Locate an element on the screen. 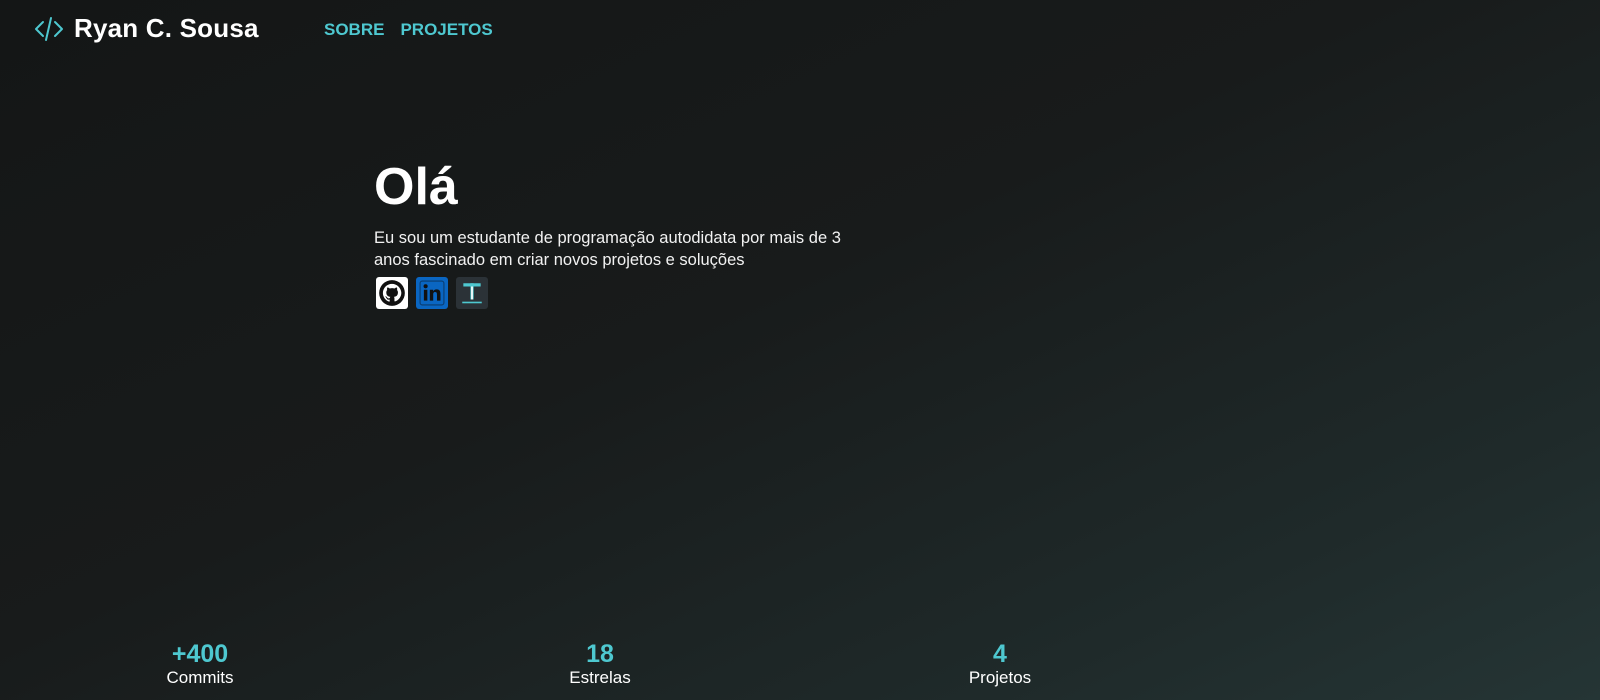 The image size is (1600, 700). stats-bar: +400 Commits 18 Estrelas 4 Projetos is located at coordinates (800, 670).